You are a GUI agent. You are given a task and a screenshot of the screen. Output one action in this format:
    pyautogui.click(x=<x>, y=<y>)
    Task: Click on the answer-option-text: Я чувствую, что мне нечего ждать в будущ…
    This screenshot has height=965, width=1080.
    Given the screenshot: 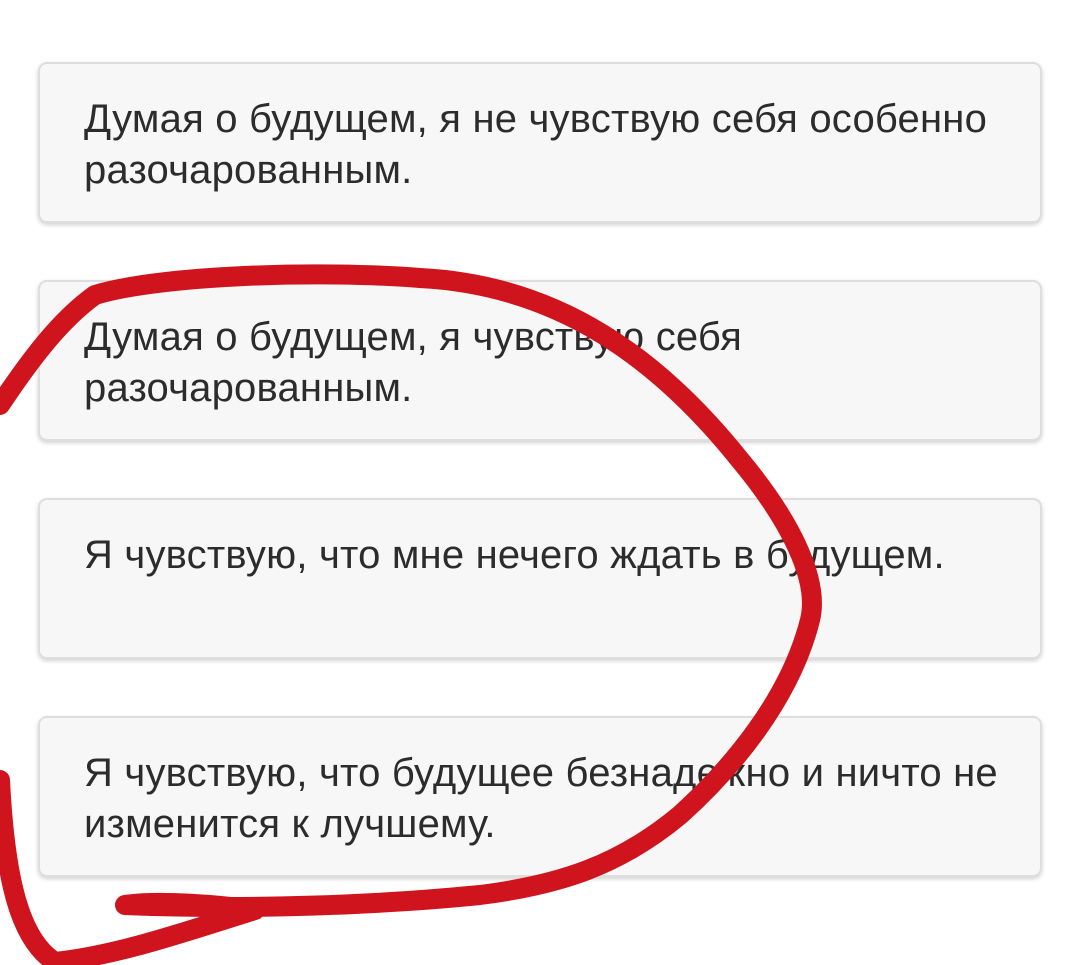 What is the action you would take?
    pyautogui.click(x=514, y=555)
    